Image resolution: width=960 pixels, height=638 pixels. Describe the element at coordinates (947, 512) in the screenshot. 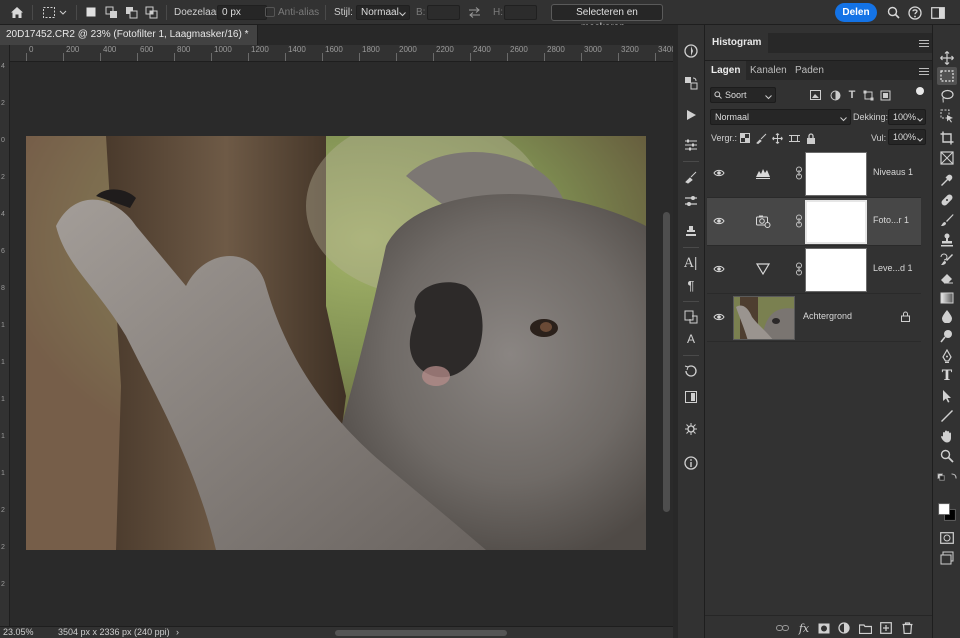

I see `foreground-background-color-icon` at that location.